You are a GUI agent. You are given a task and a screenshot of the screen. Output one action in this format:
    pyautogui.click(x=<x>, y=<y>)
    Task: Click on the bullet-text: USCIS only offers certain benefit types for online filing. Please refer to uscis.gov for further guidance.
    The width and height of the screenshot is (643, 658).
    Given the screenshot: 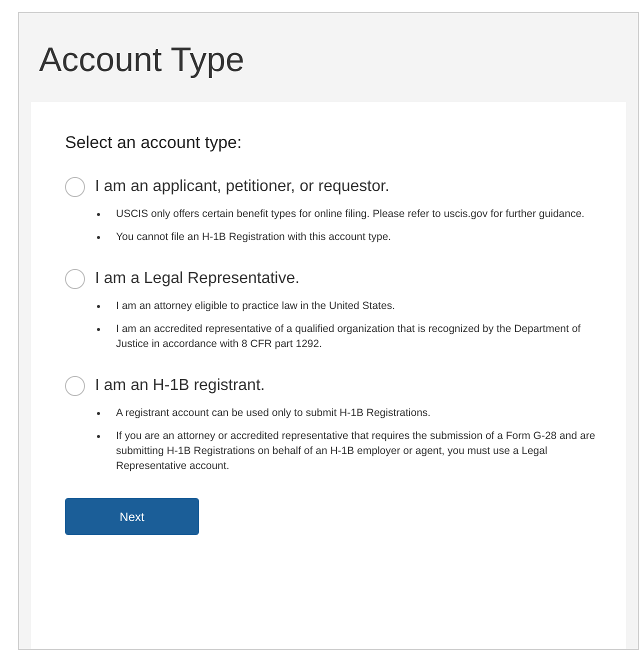 What is the action you would take?
    pyautogui.click(x=350, y=214)
    